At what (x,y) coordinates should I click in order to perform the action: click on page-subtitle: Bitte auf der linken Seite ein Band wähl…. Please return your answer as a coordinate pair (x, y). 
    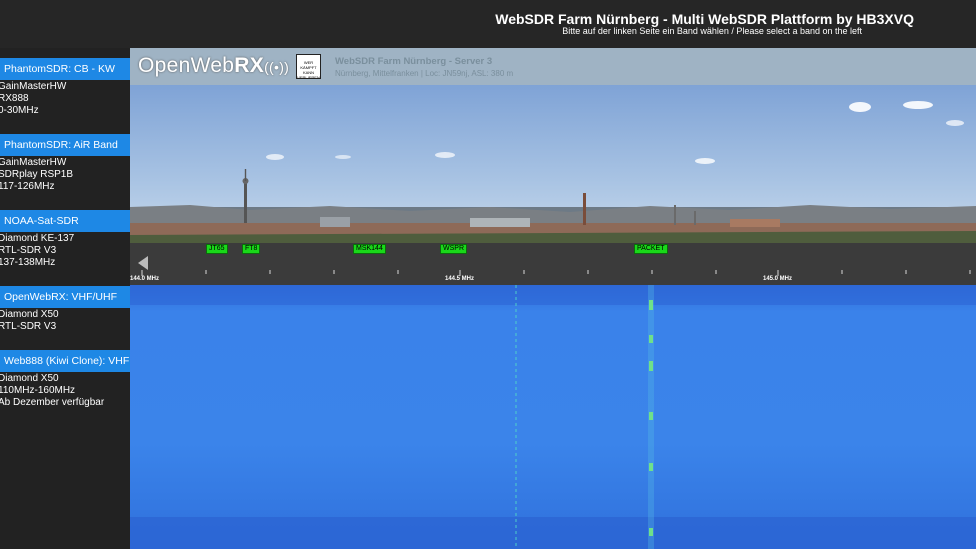
    Looking at the image, I should click on (712, 31).